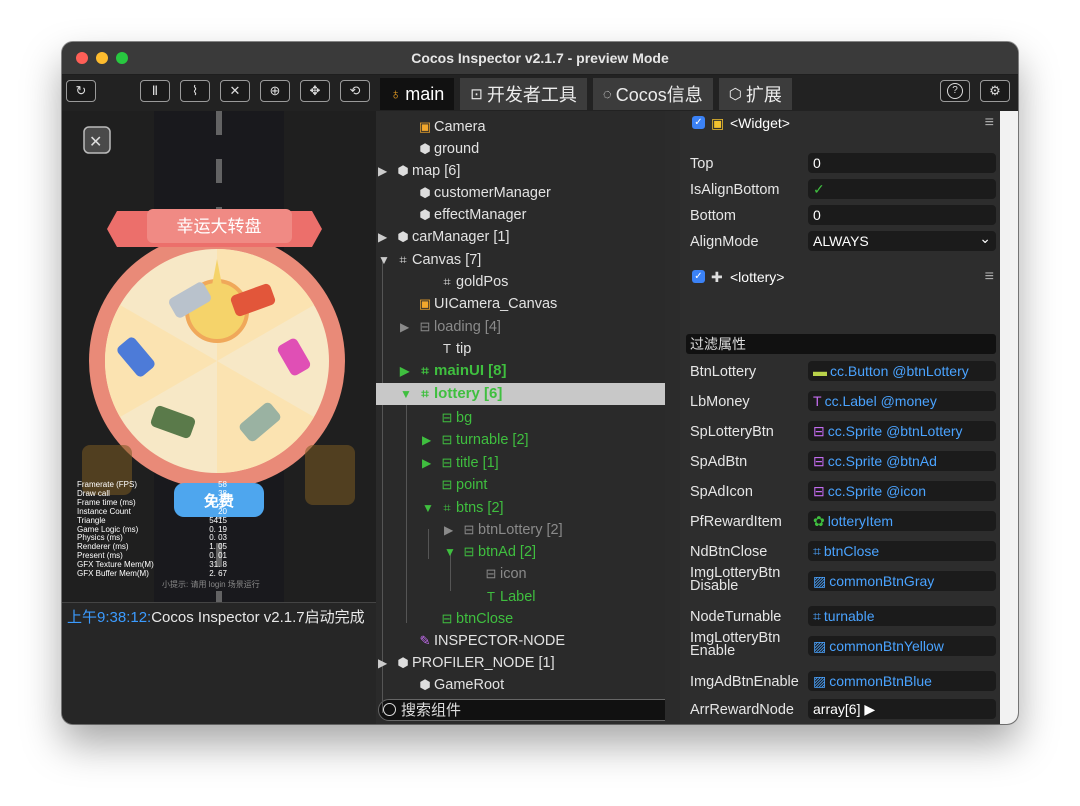 This screenshot has width=1080, height=806. I want to click on tree-node-carmanager: ▶ ⬢ carManager [1], so click(443, 237).